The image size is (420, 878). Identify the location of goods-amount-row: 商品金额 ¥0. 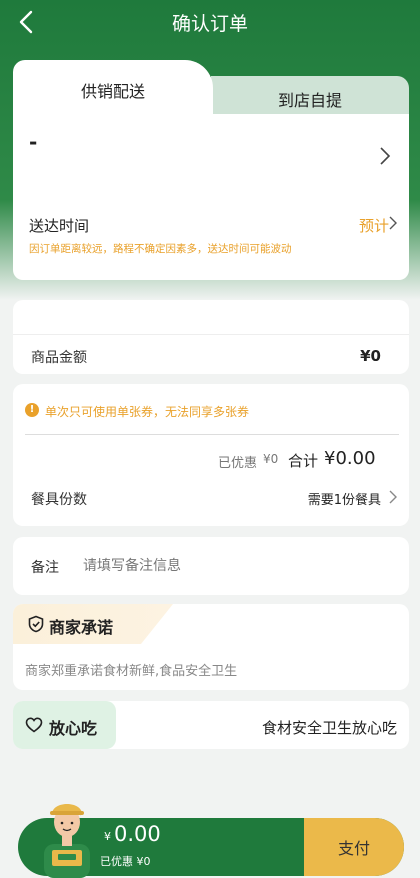
(211, 354).